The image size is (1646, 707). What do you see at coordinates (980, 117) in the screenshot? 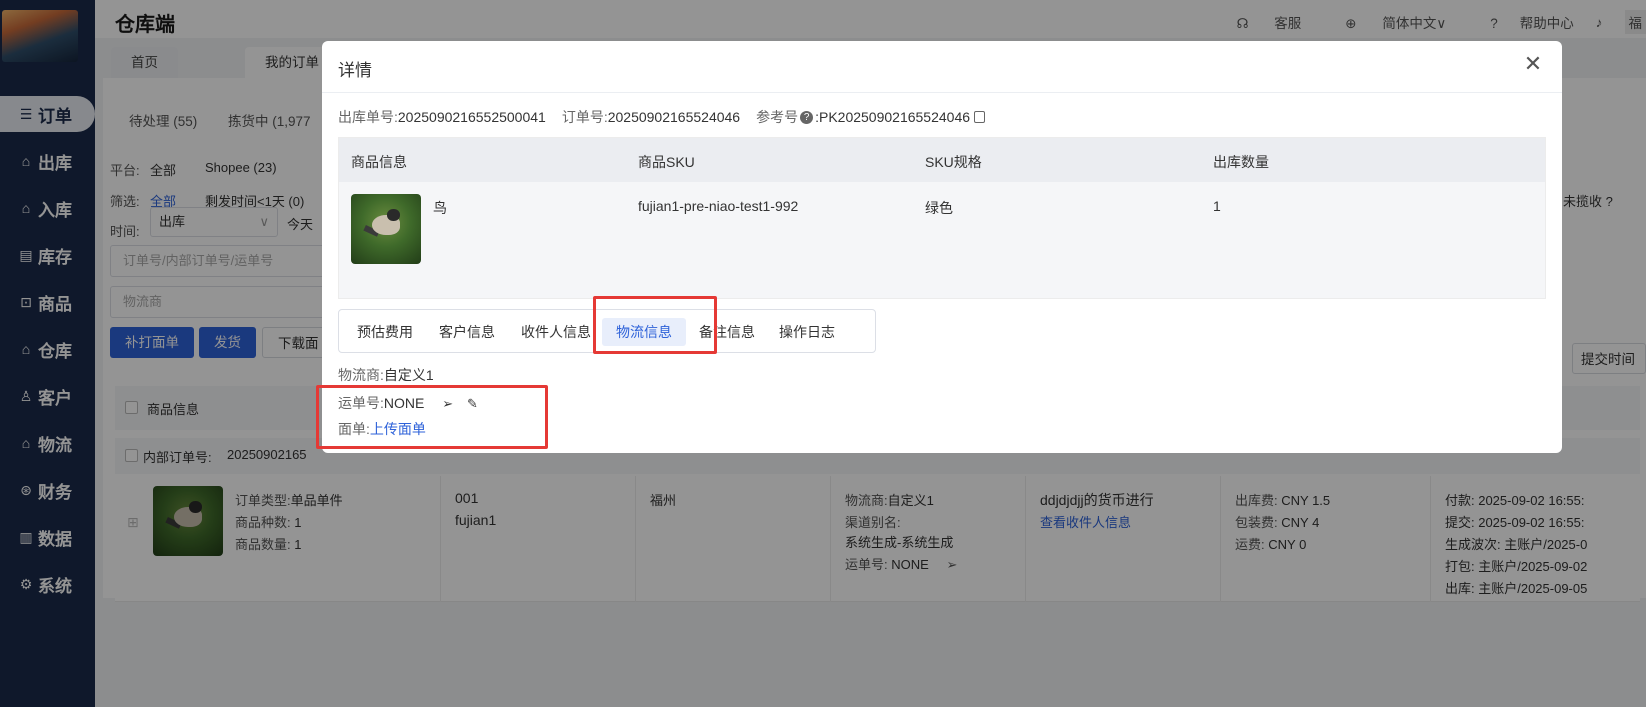
I see `copy-icon` at bounding box center [980, 117].